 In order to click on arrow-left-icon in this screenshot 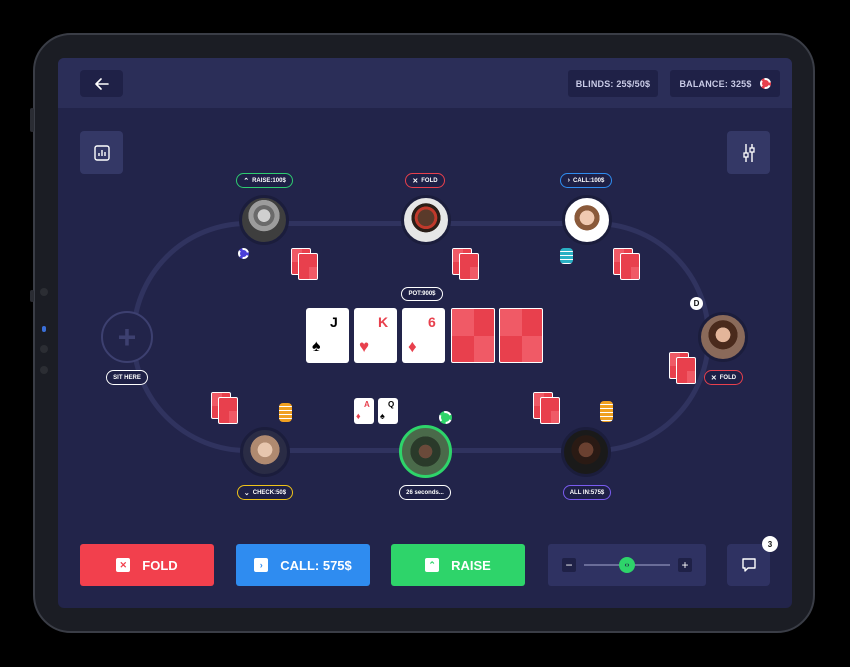, I will do `click(101, 83)`.